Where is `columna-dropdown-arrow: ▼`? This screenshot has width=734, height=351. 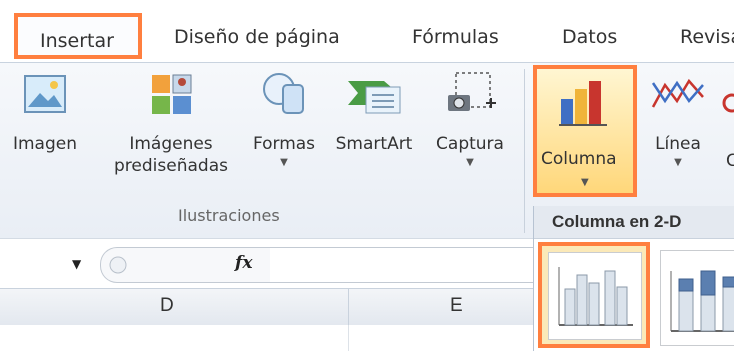
columna-dropdown-arrow: ▼ is located at coordinates (585, 182).